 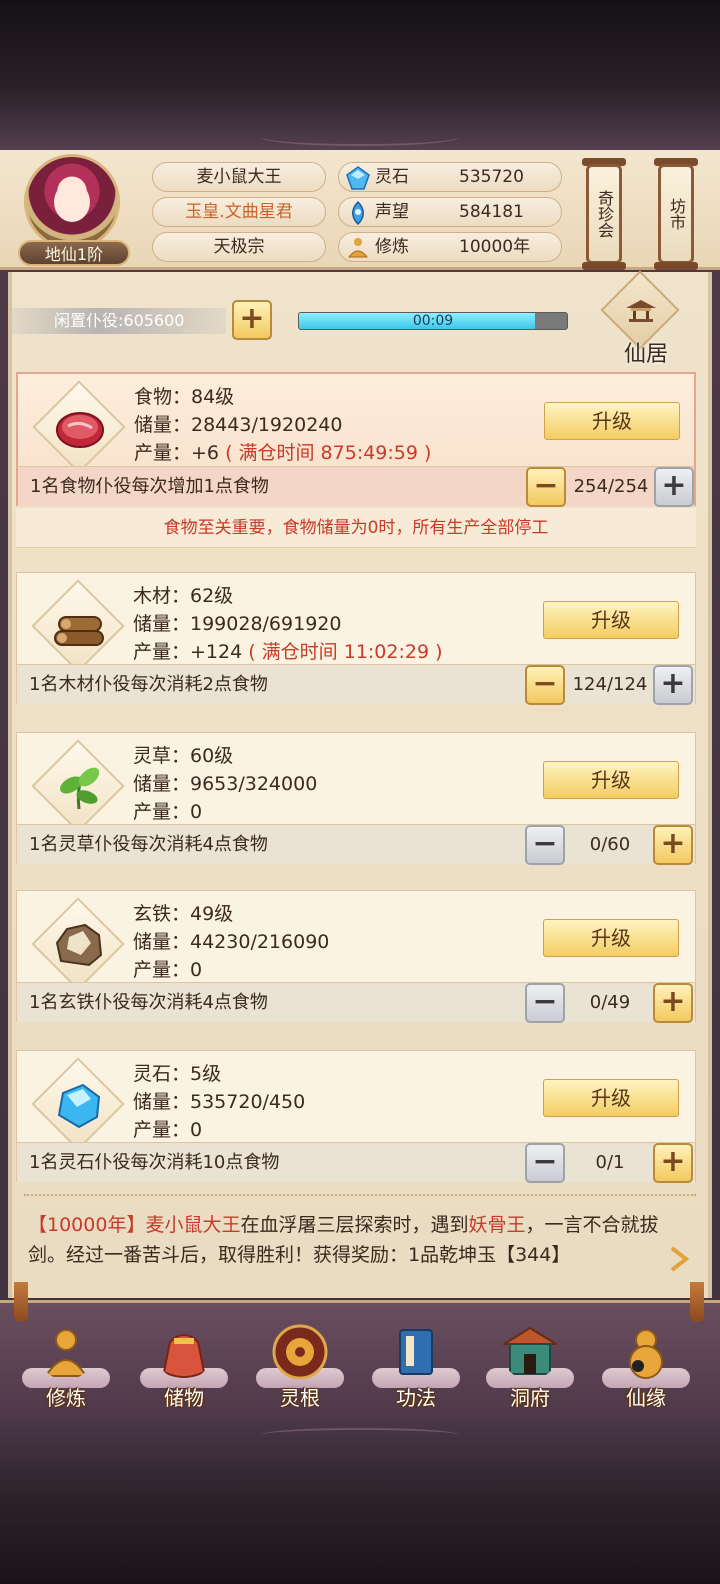 What do you see at coordinates (611, 938) in the screenshot?
I see `iron-upgrade-button: 升级` at bounding box center [611, 938].